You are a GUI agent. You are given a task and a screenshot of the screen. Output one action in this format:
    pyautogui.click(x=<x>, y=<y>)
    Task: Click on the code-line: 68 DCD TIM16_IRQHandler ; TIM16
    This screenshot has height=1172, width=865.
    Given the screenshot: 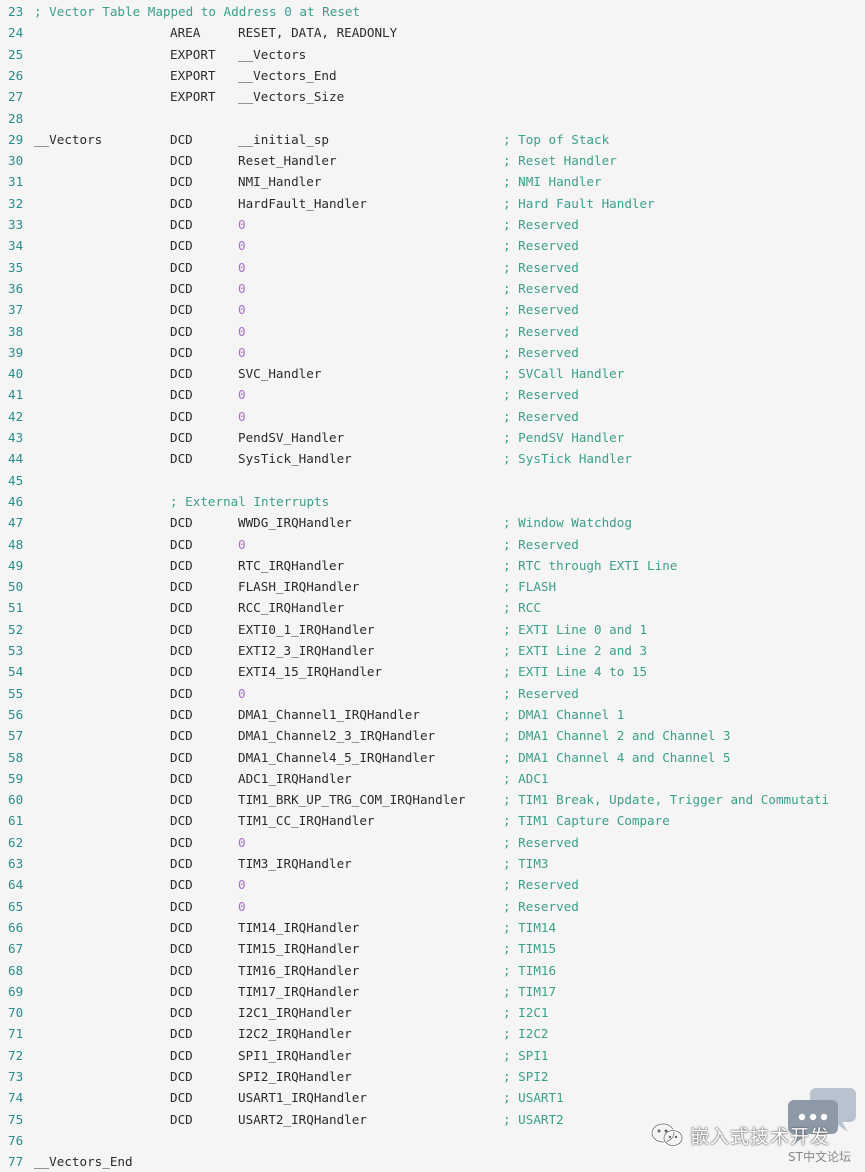 What is the action you would take?
    pyautogui.click(x=432, y=970)
    